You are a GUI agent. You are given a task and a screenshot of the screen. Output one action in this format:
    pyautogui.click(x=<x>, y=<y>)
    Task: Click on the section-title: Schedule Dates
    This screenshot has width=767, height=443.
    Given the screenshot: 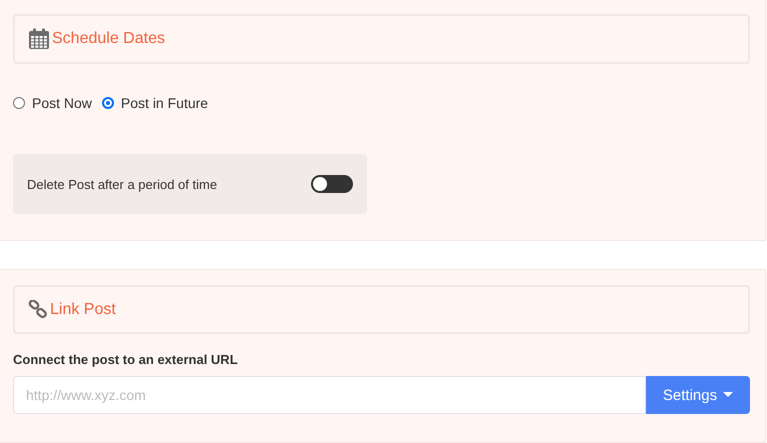 What is the action you would take?
    pyautogui.click(x=108, y=39)
    